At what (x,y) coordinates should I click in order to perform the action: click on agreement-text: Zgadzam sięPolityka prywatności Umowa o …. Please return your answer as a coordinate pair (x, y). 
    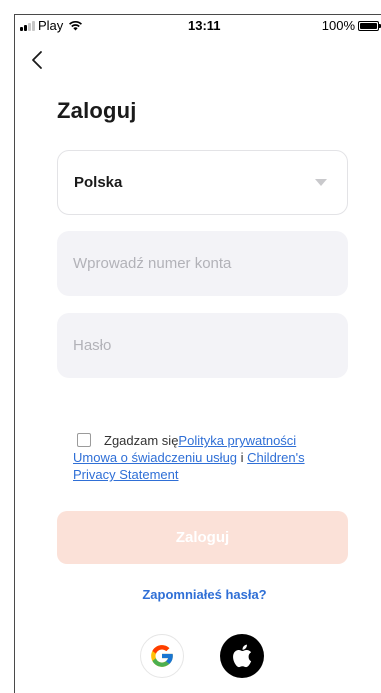
    Looking at the image, I should click on (207, 457).